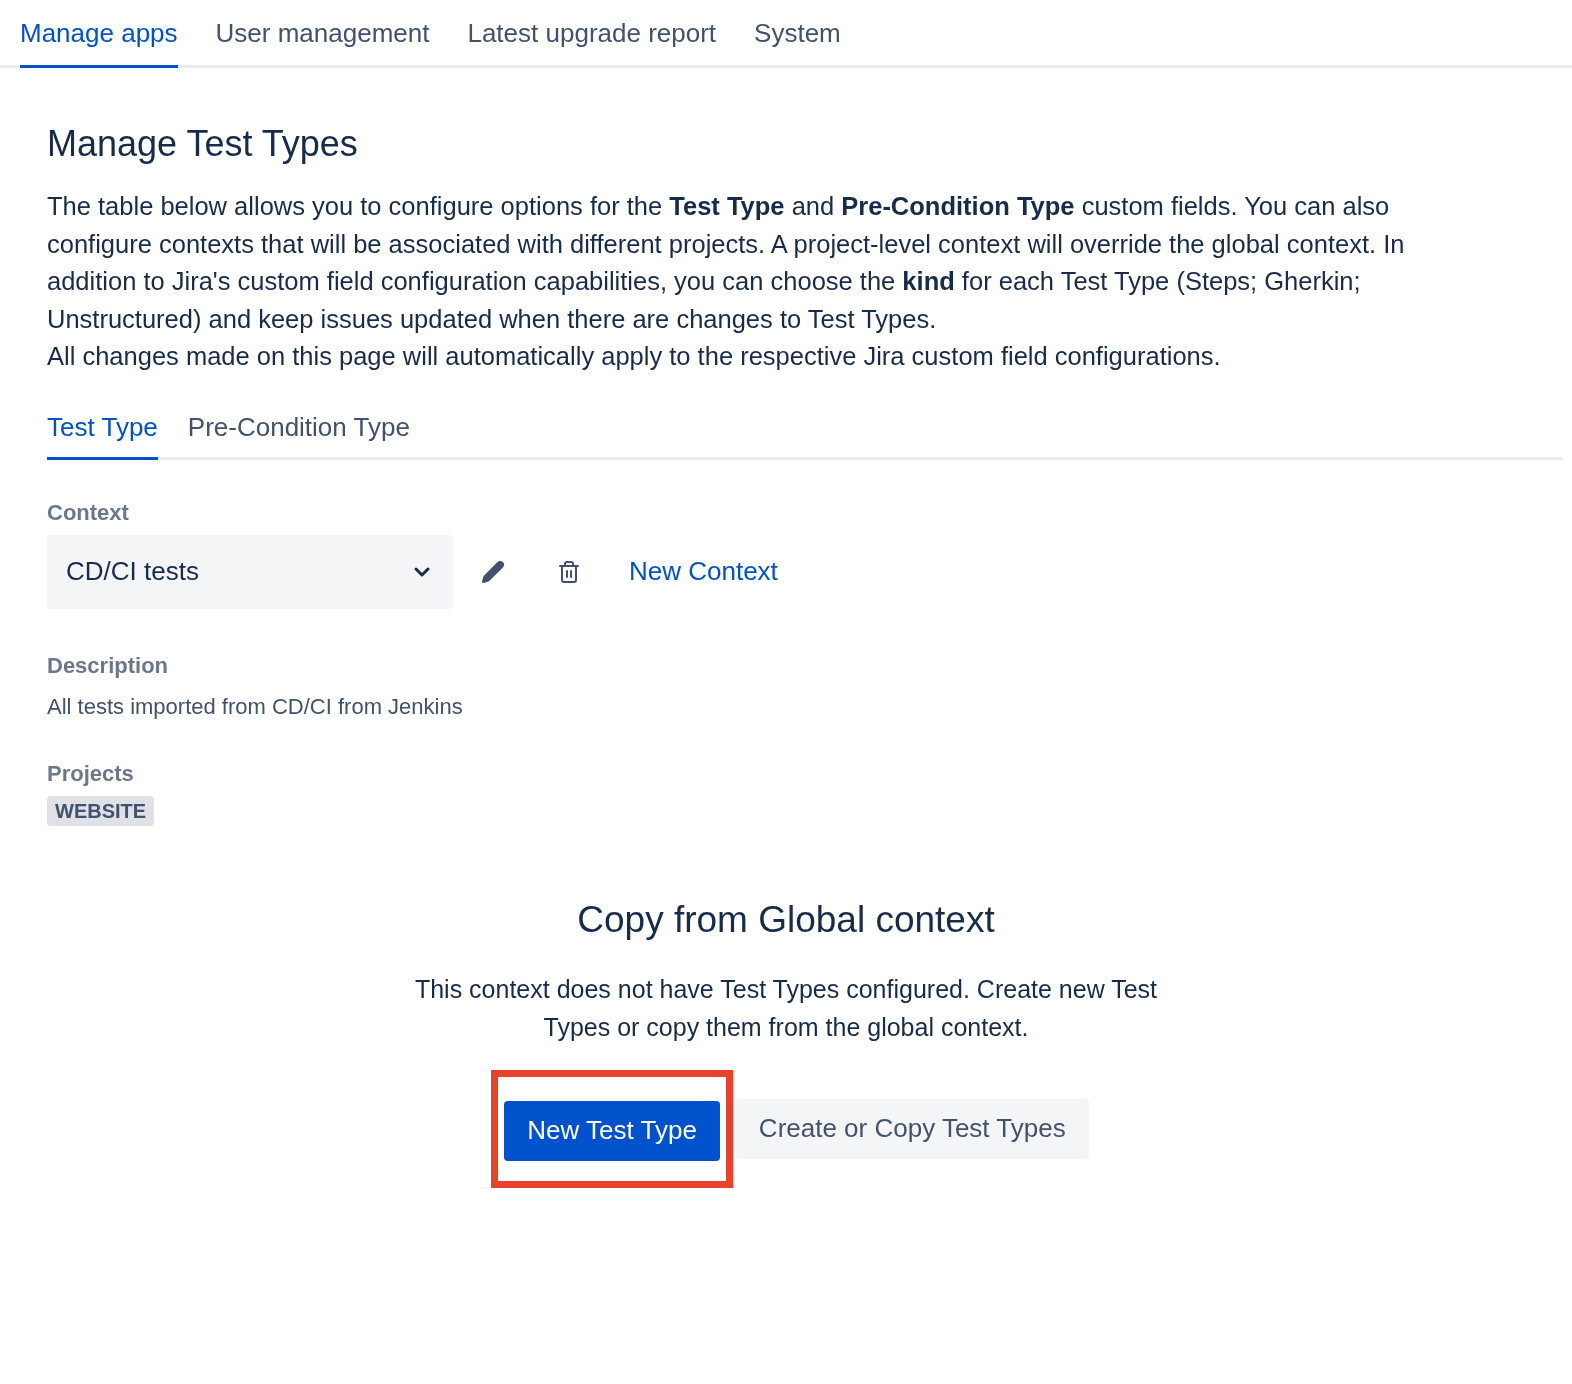 The height and width of the screenshot is (1384, 1572). I want to click on field-label: Projects, so click(91, 773).